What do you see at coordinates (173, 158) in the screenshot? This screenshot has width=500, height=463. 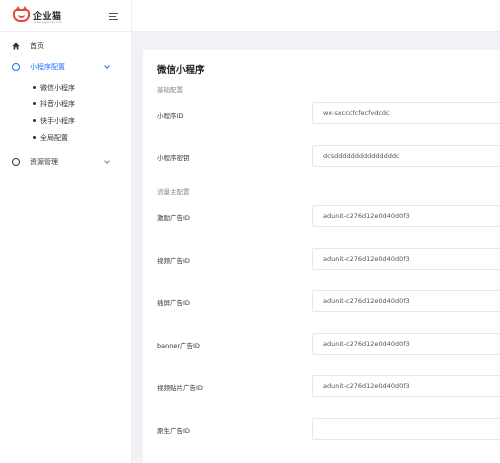 I see `field-label: 小程序密钥` at bounding box center [173, 158].